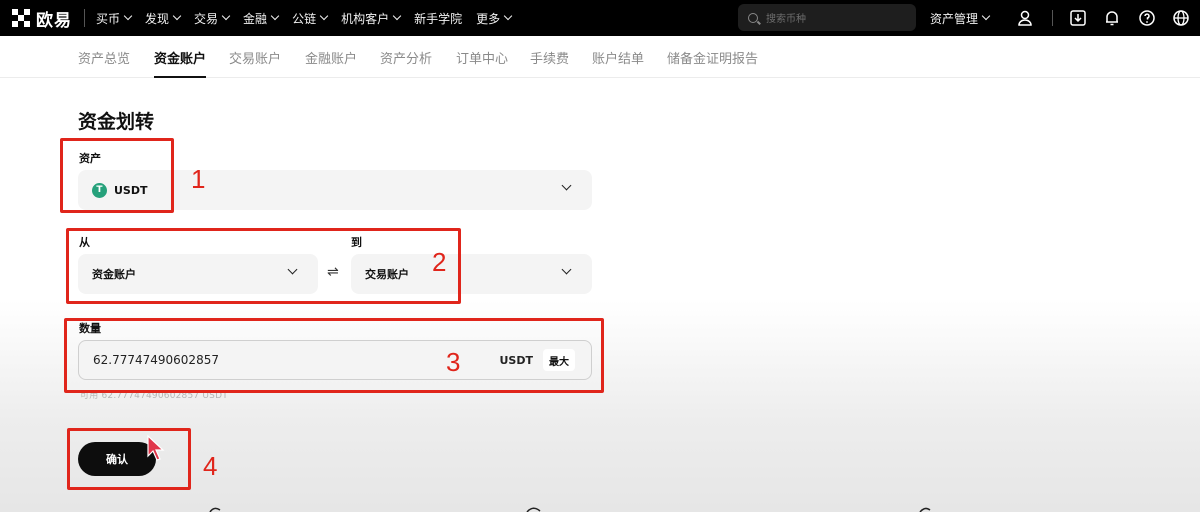 The width and height of the screenshot is (1200, 512). Describe the element at coordinates (156, 447) in the screenshot. I see `mouse-cursor-icon` at that location.